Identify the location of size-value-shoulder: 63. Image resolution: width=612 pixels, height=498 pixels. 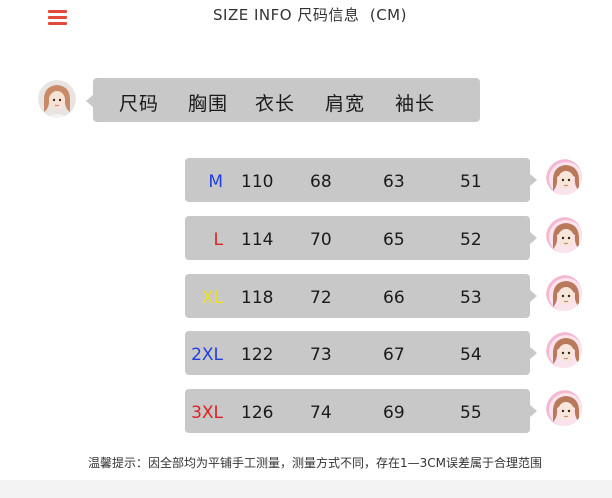
(394, 182).